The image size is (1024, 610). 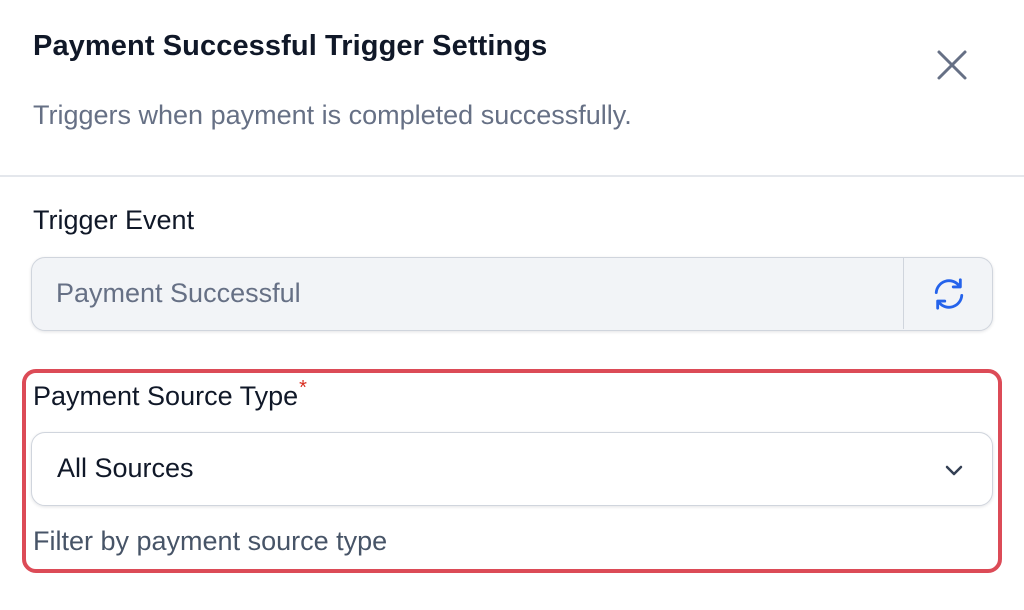 I want to click on payment-source-type-label: Payment Source Type*, so click(x=170, y=394).